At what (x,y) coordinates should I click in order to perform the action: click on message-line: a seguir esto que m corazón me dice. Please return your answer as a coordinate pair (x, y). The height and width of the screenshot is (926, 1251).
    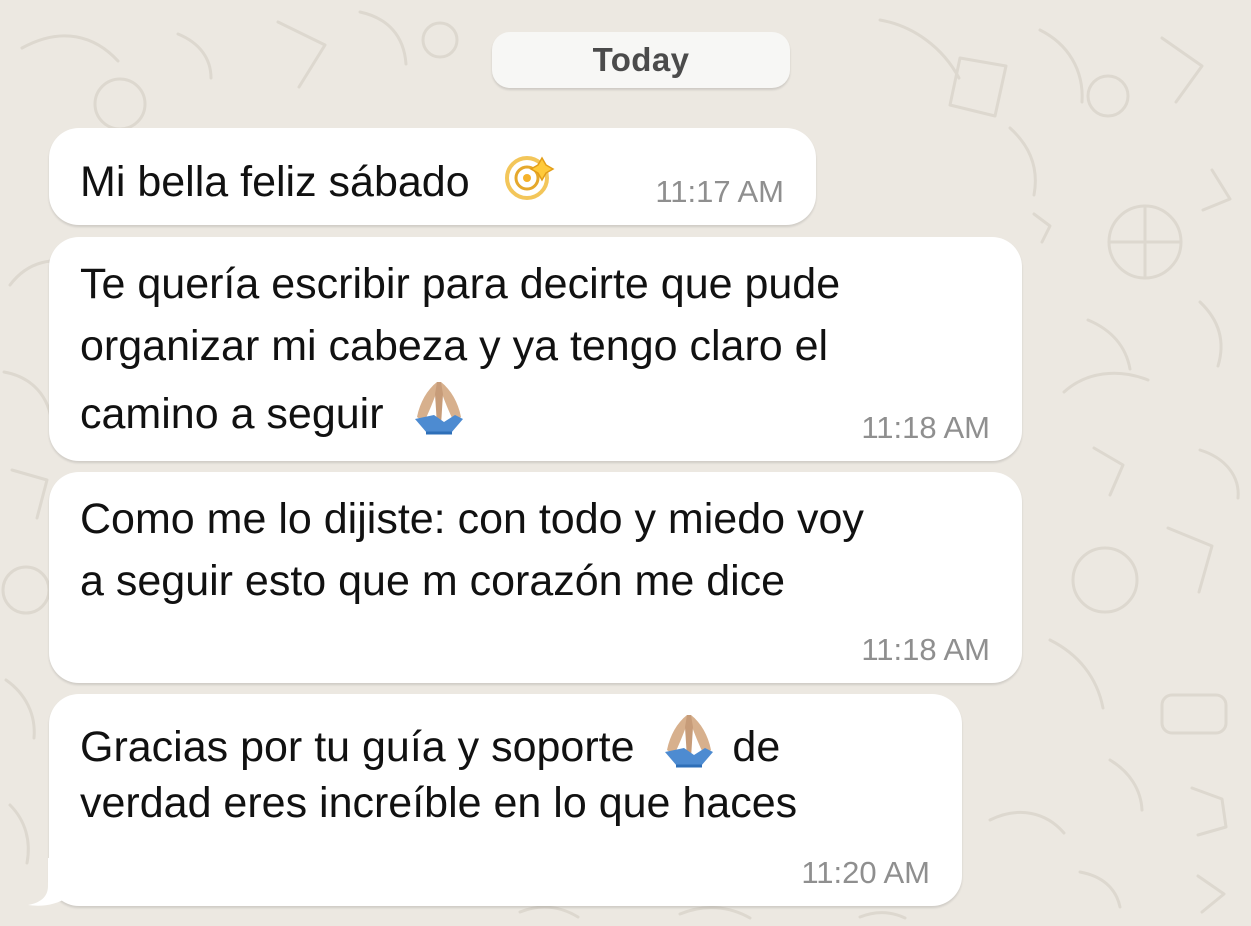
    Looking at the image, I should click on (433, 581).